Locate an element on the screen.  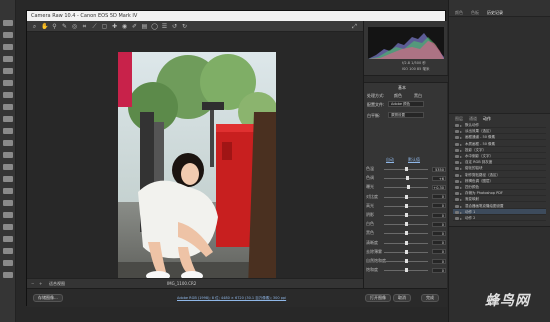
crop-icon: ⌗ is located at coordinates (84, 26).